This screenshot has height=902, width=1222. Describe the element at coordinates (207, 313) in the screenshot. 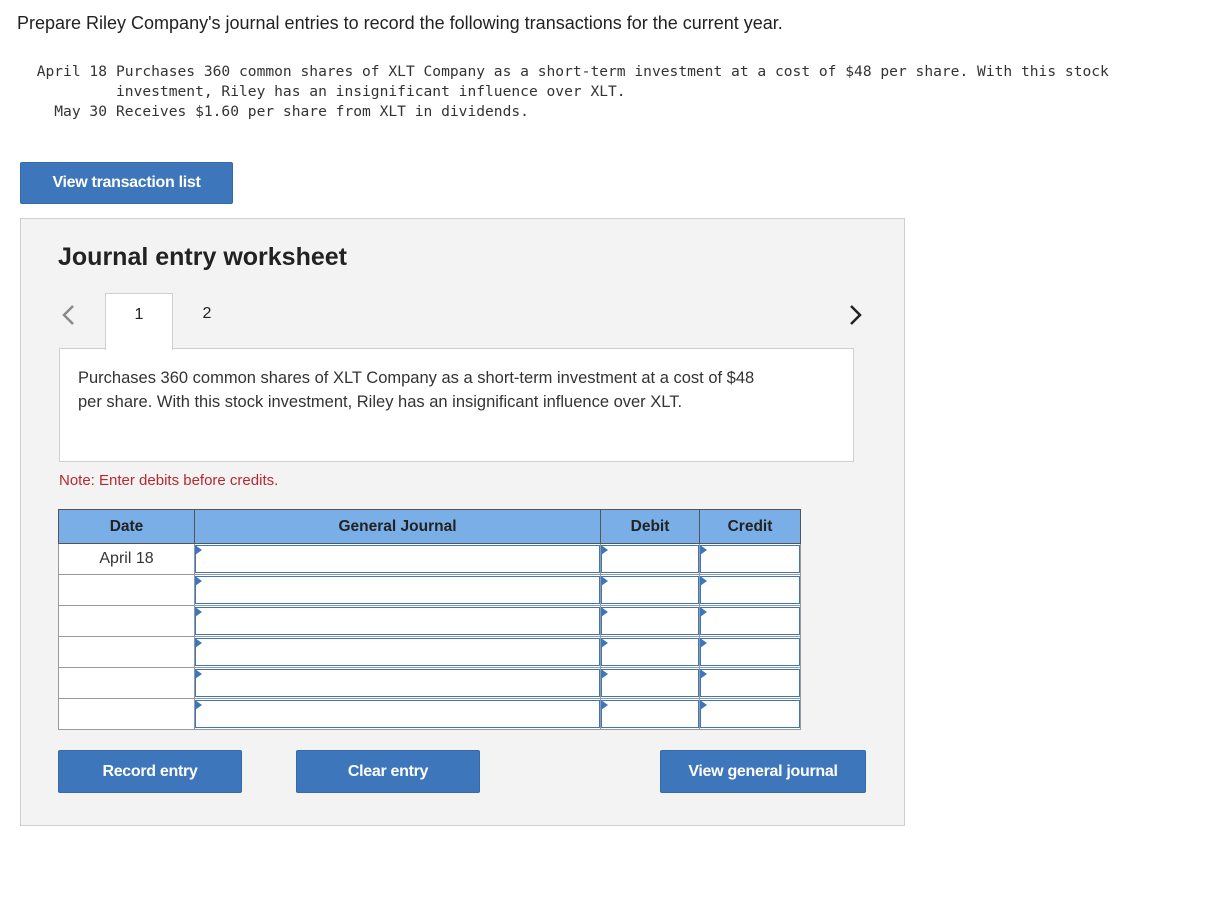

I see `tab-label: 2` at that location.